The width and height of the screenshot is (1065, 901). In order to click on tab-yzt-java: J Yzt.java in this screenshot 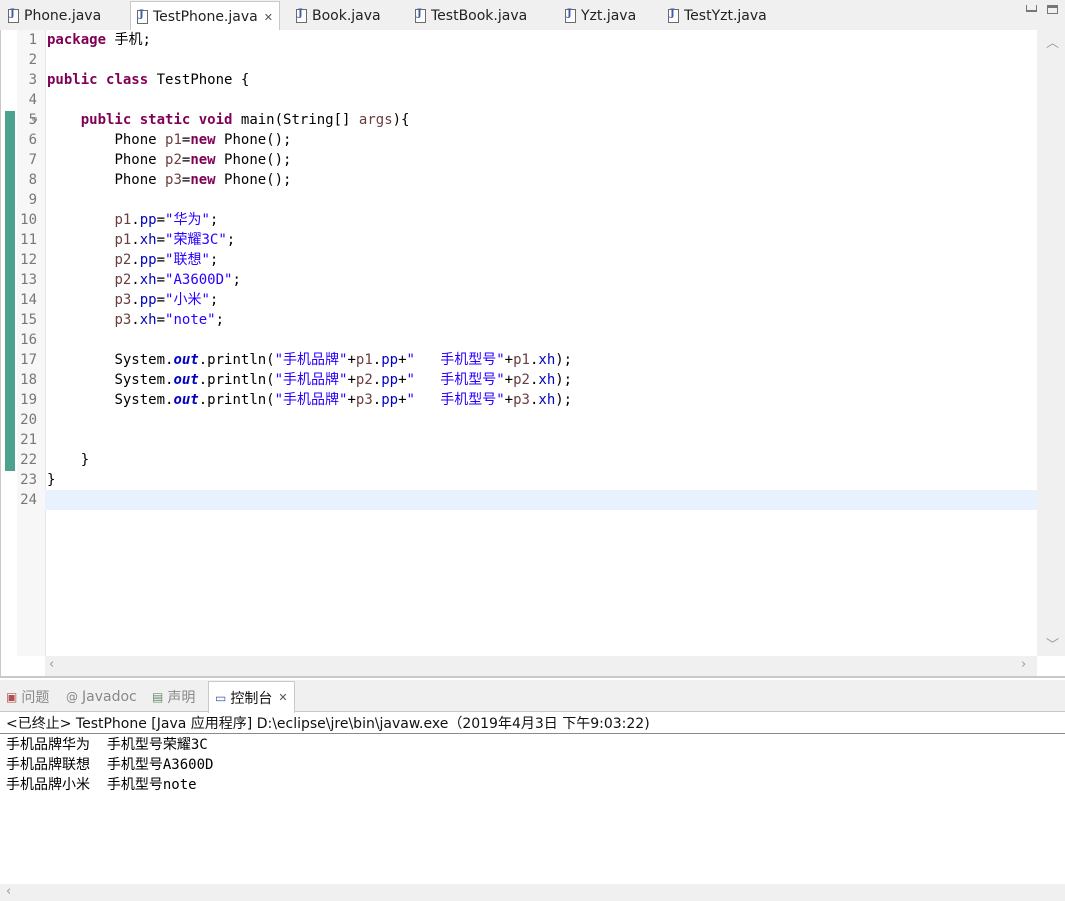, I will do `click(600, 16)`.